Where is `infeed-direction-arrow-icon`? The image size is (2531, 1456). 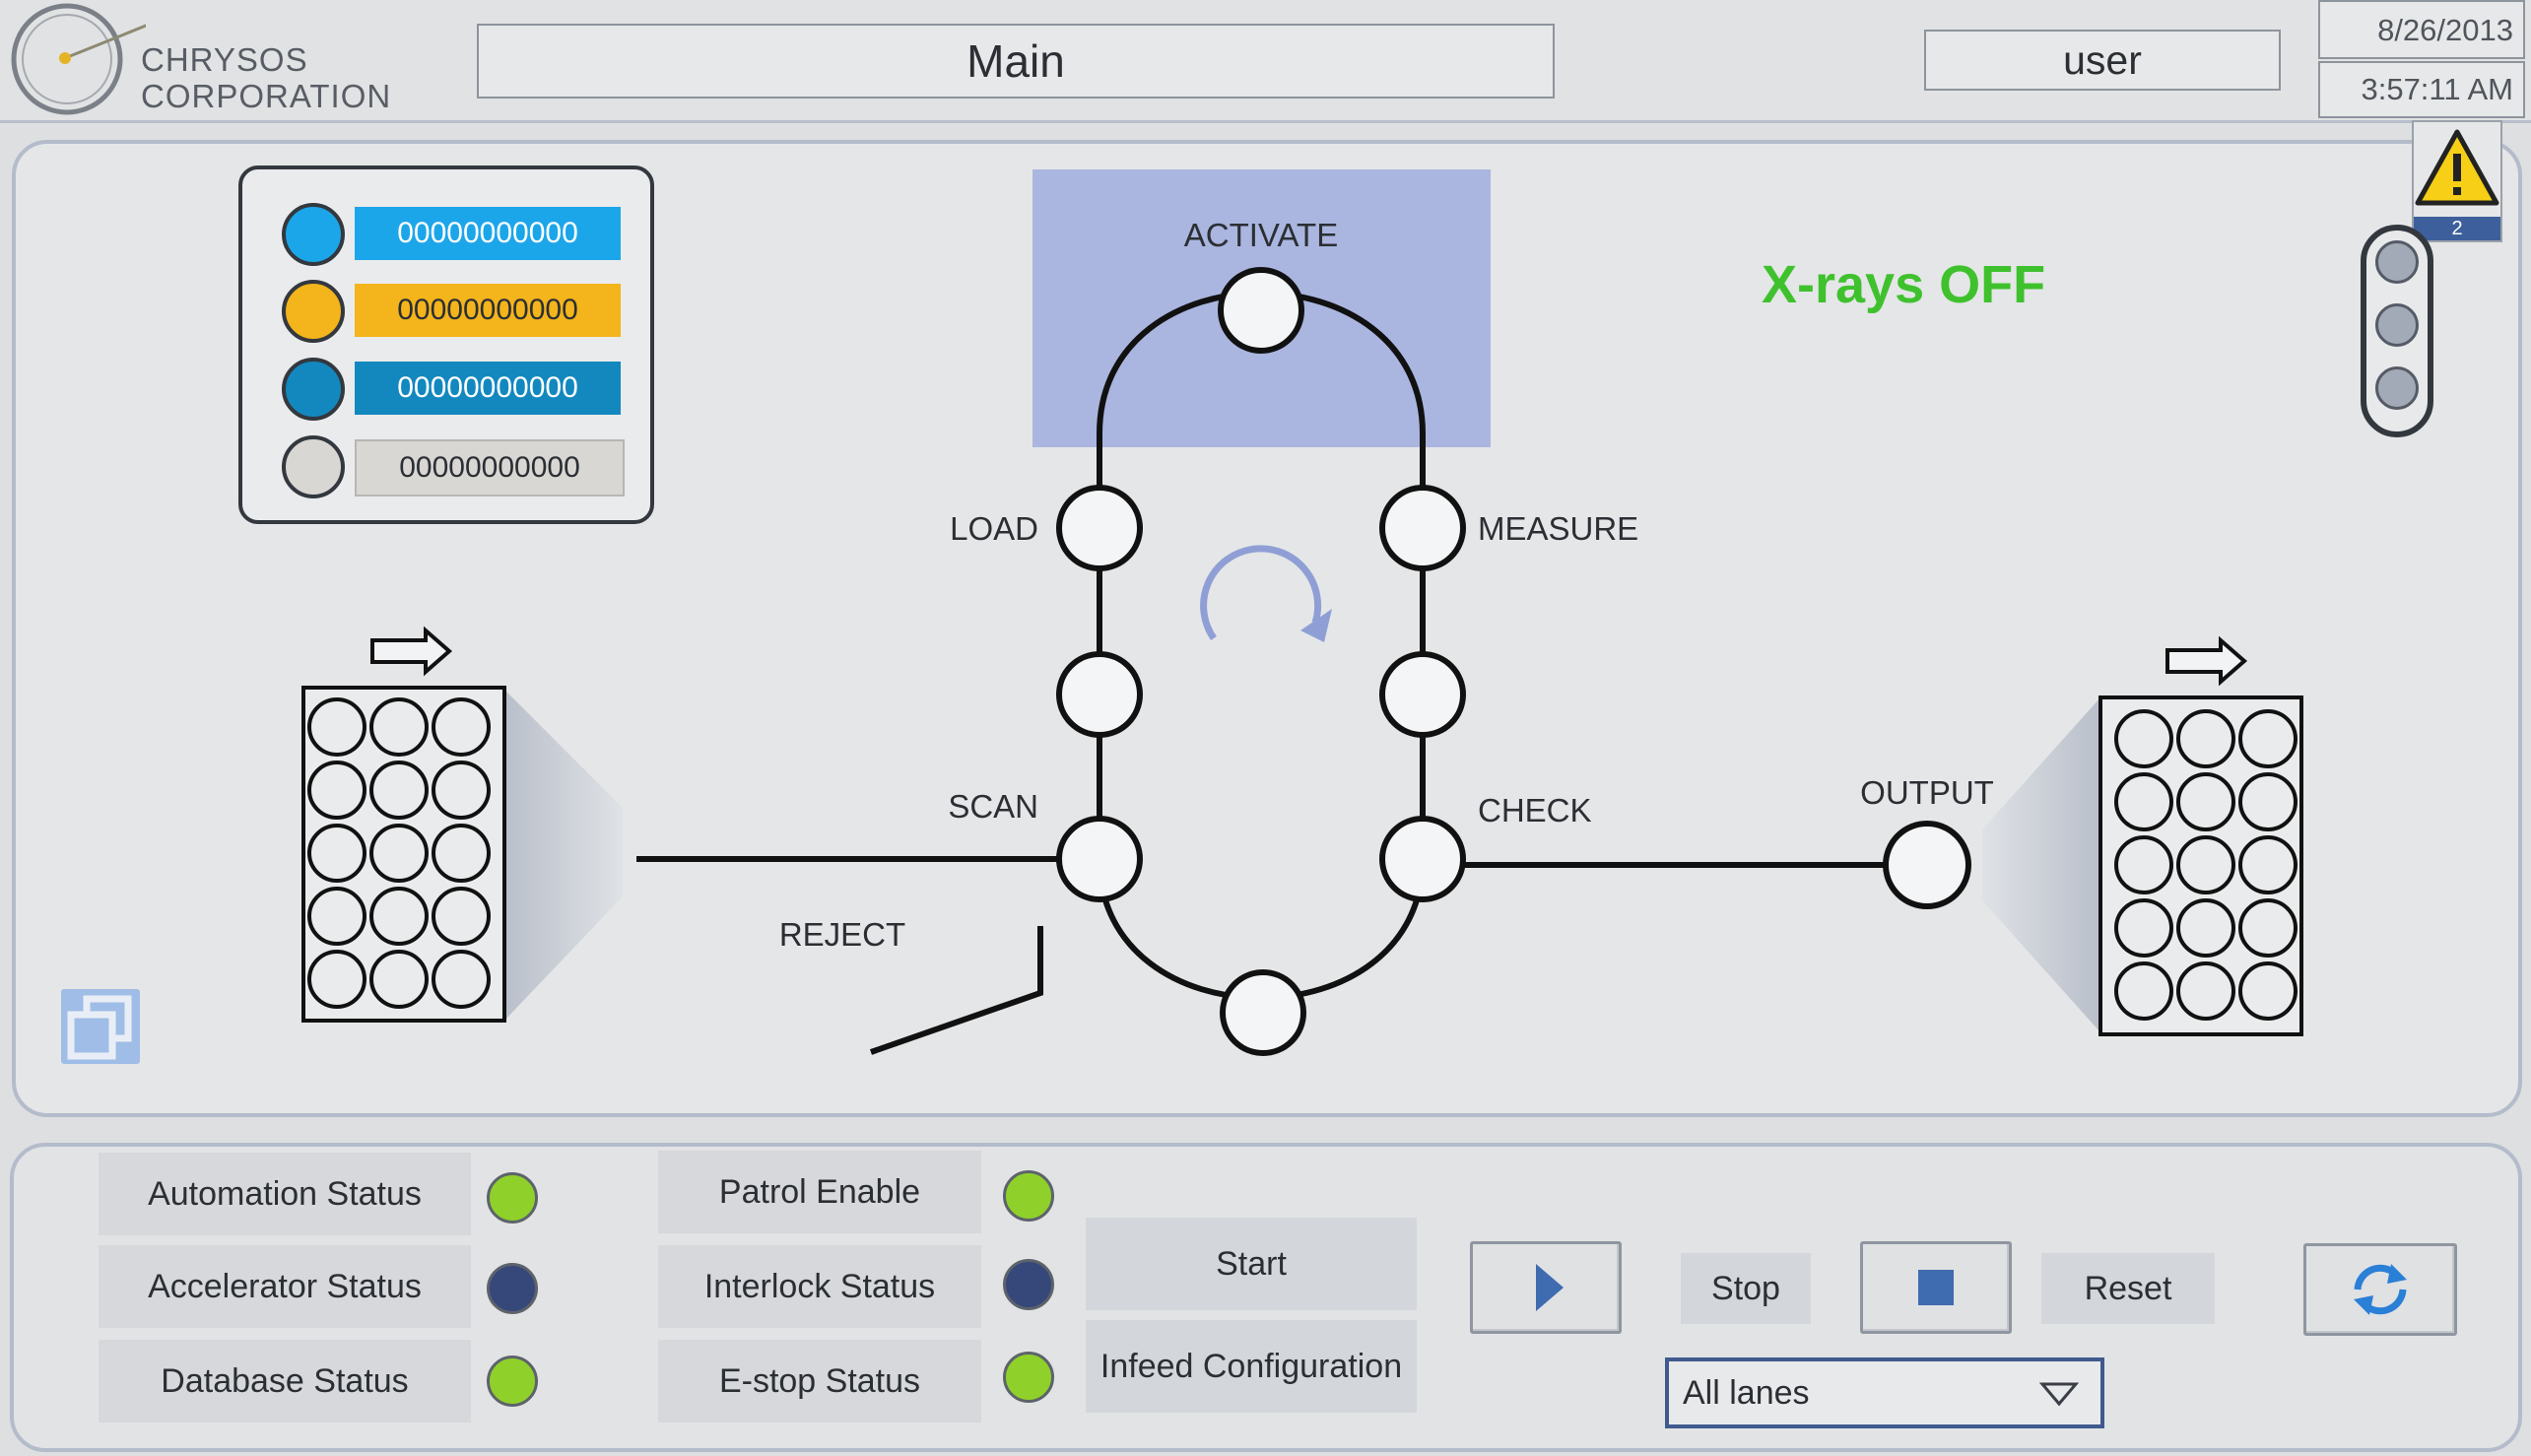
infeed-direction-arrow-icon is located at coordinates (411, 651).